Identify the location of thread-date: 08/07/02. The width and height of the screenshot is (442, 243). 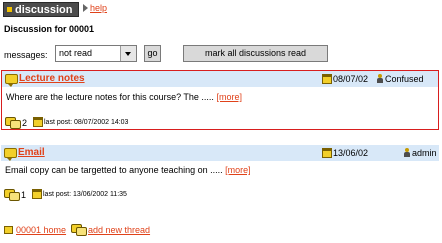
(351, 79).